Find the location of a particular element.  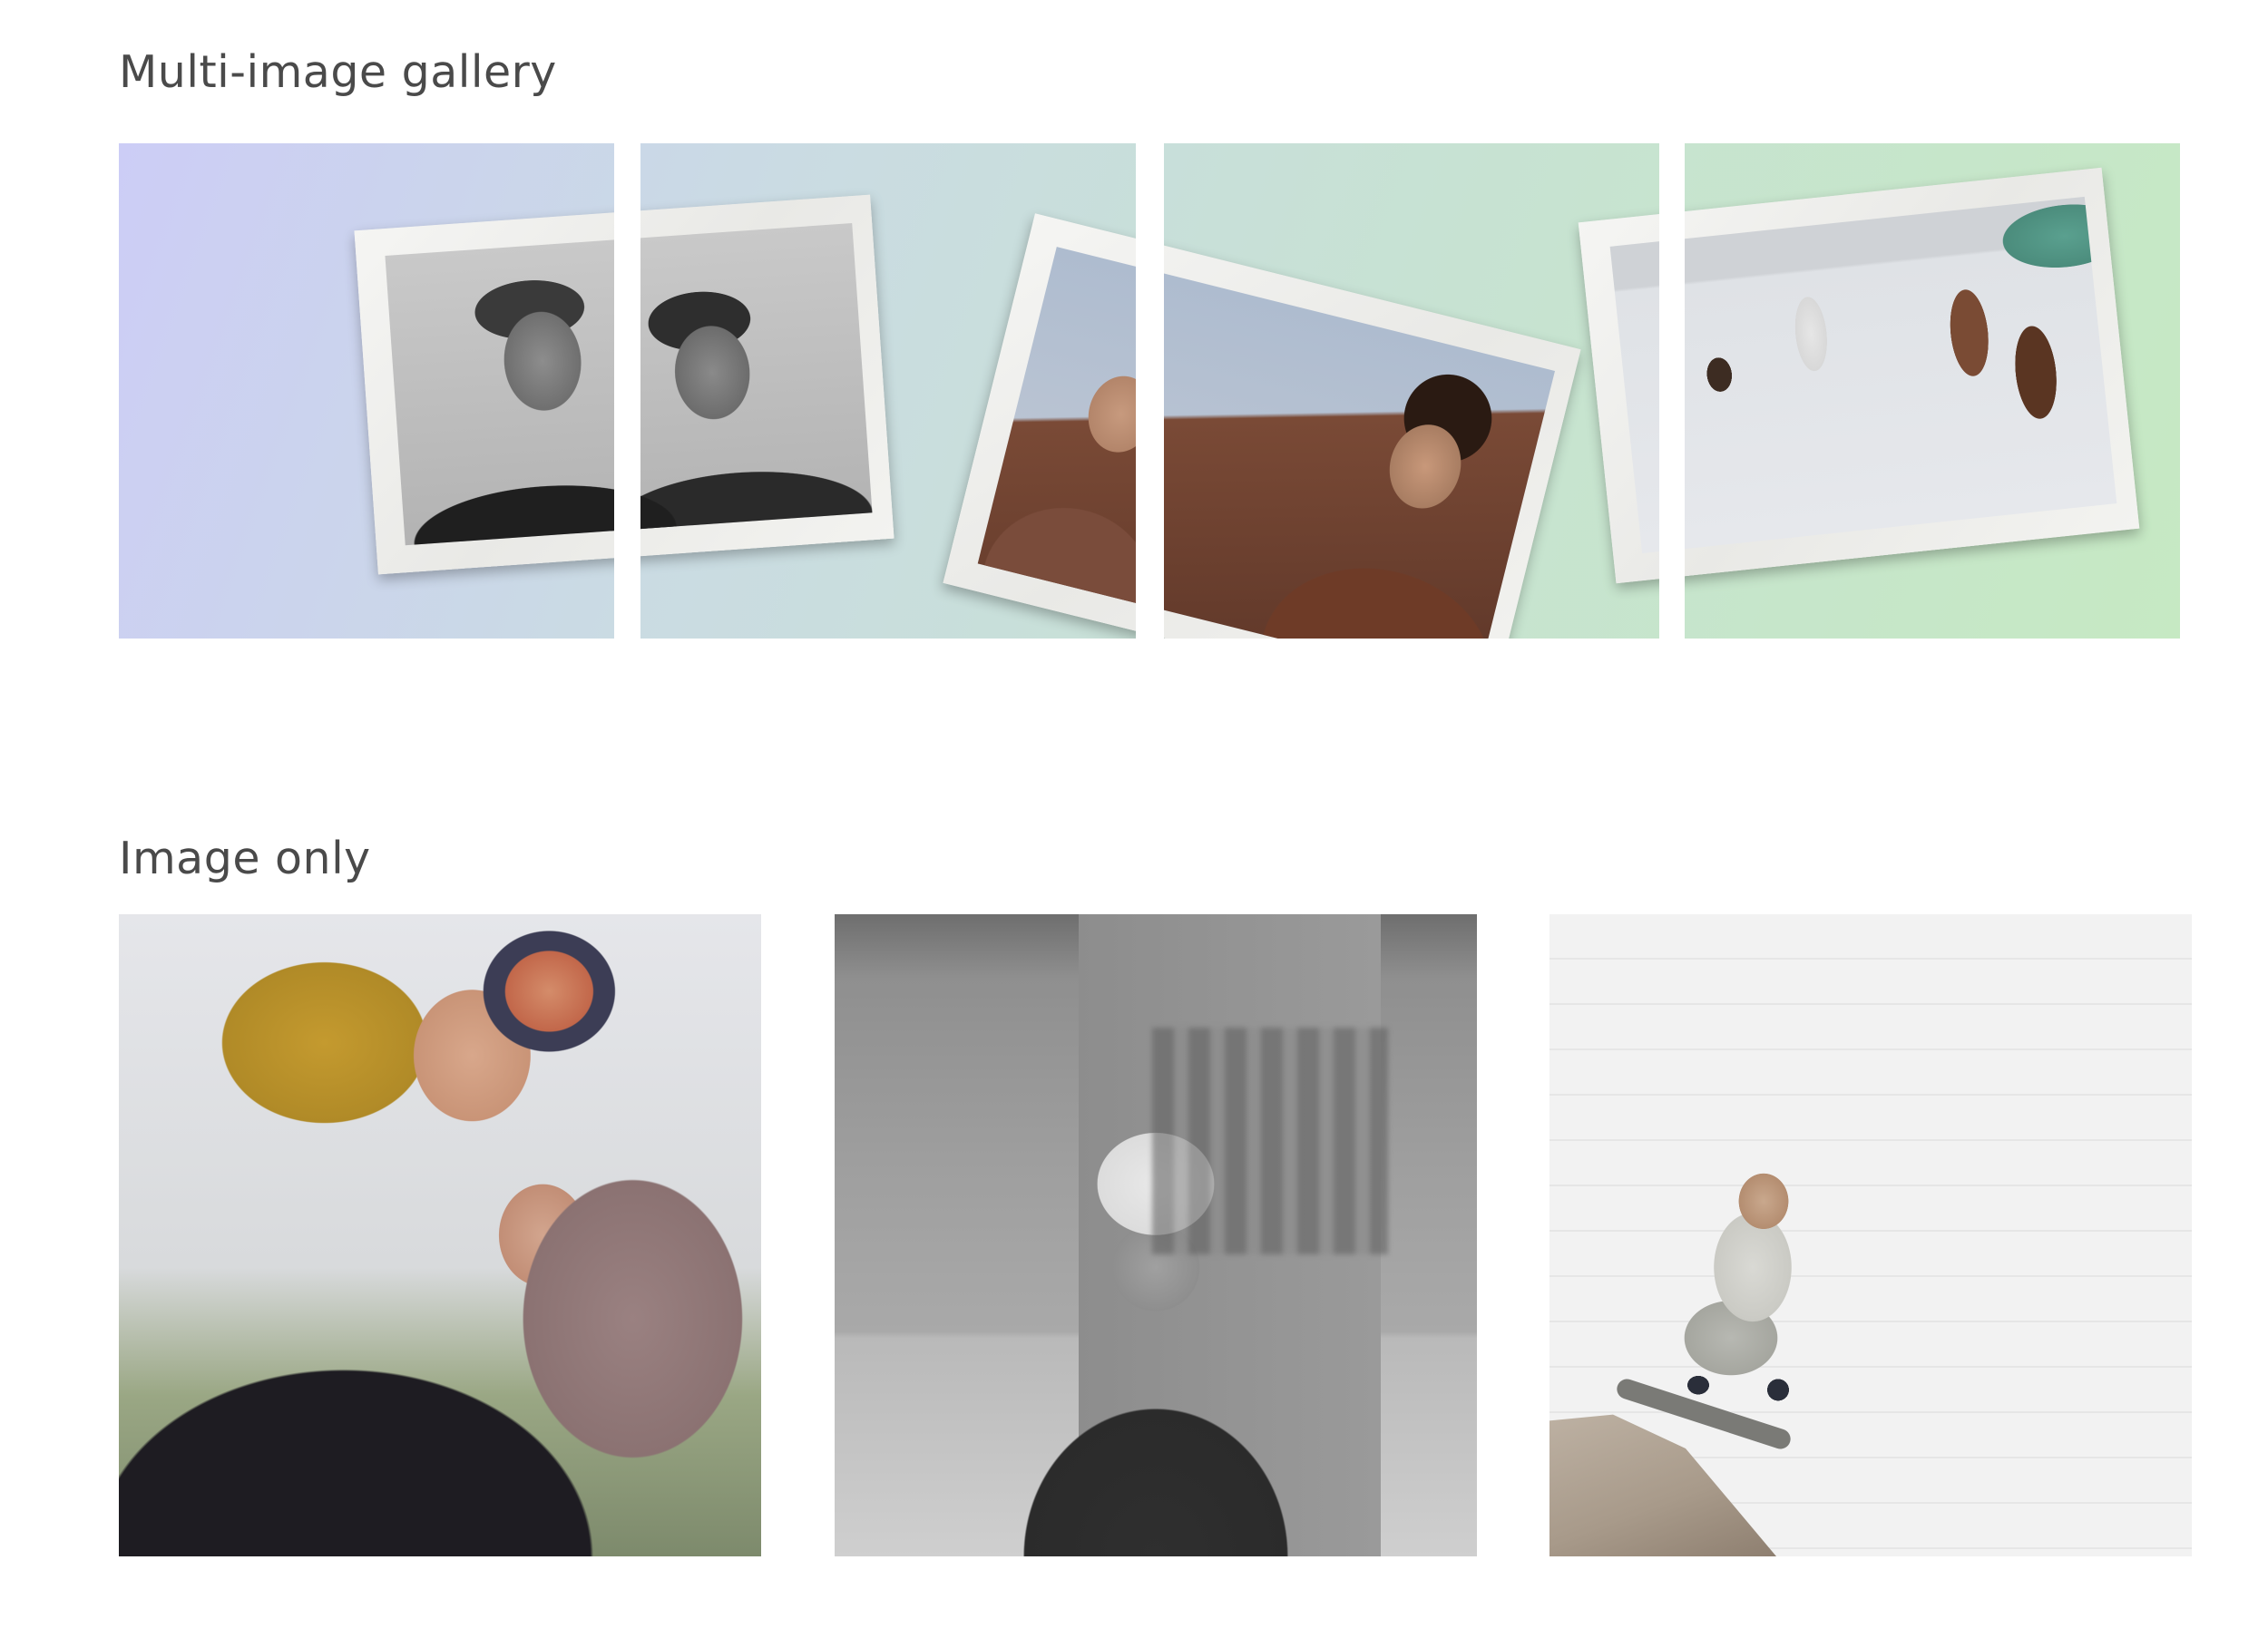

section-title-image-only: Image only is located at coordinates (245, 858).